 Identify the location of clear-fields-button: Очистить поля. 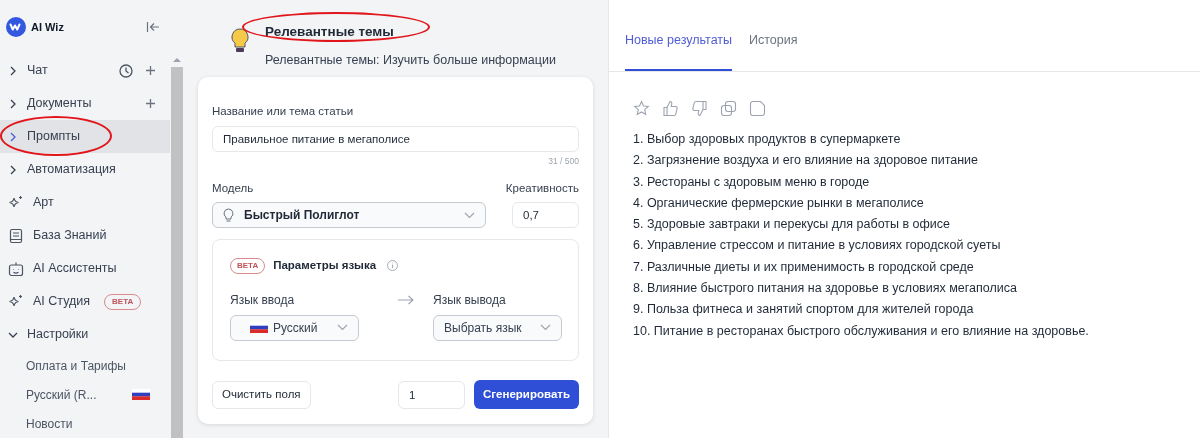
(261, 394).